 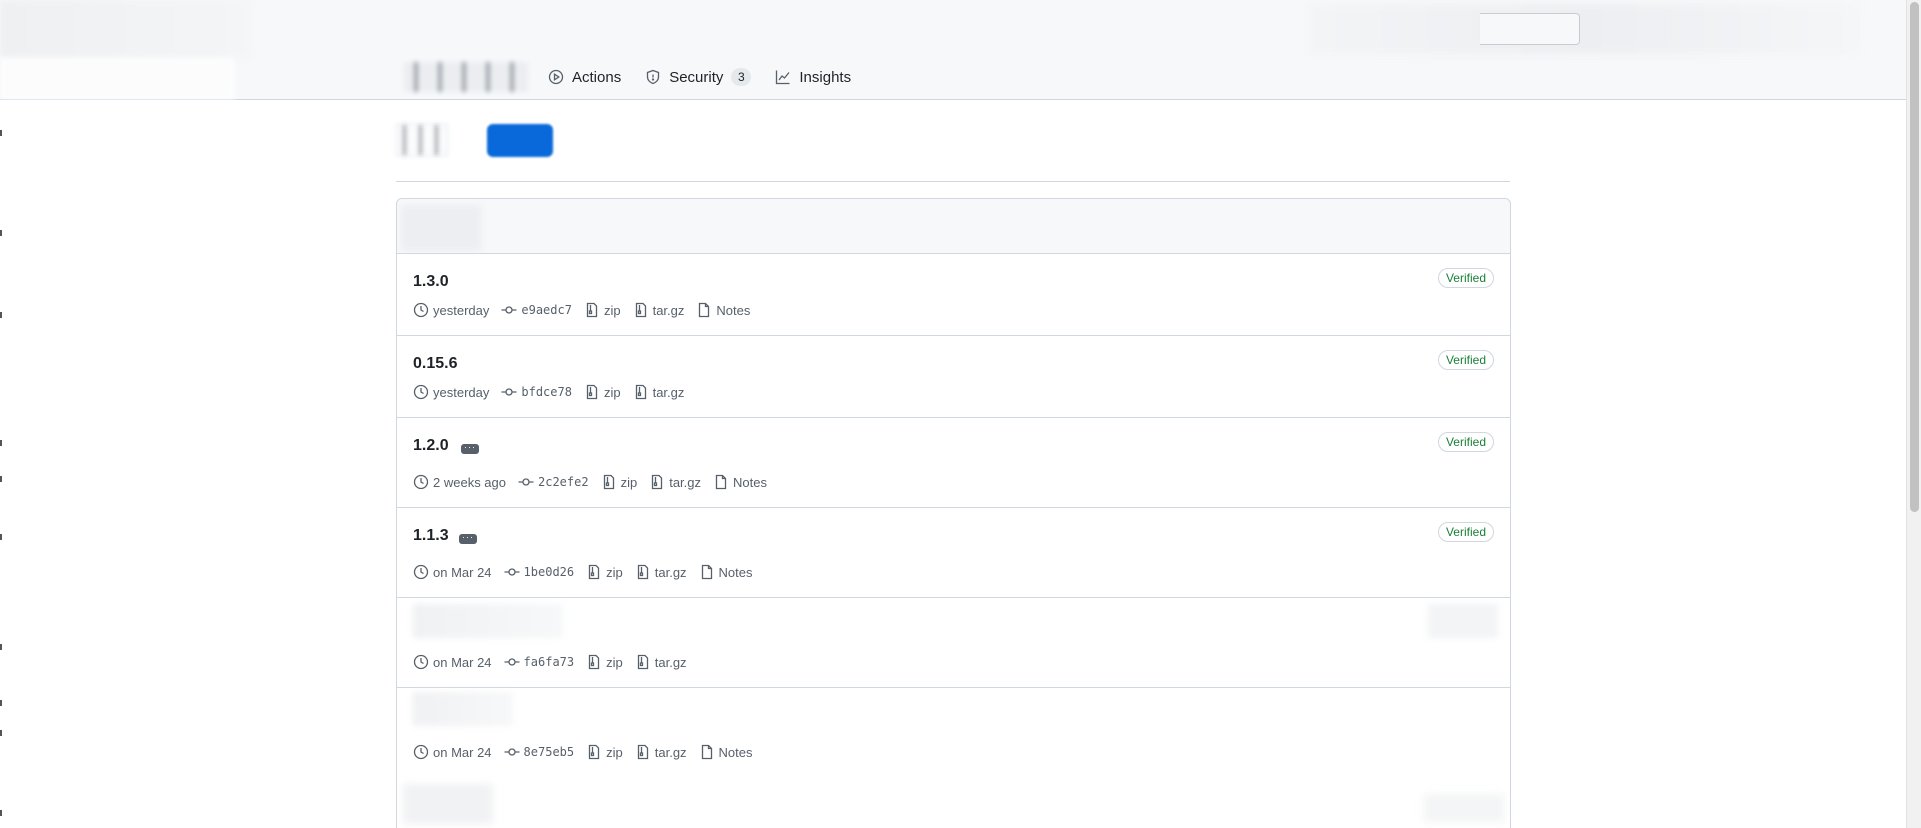 I want to click on tab-insights: Insights, so click(x=813, y=77).